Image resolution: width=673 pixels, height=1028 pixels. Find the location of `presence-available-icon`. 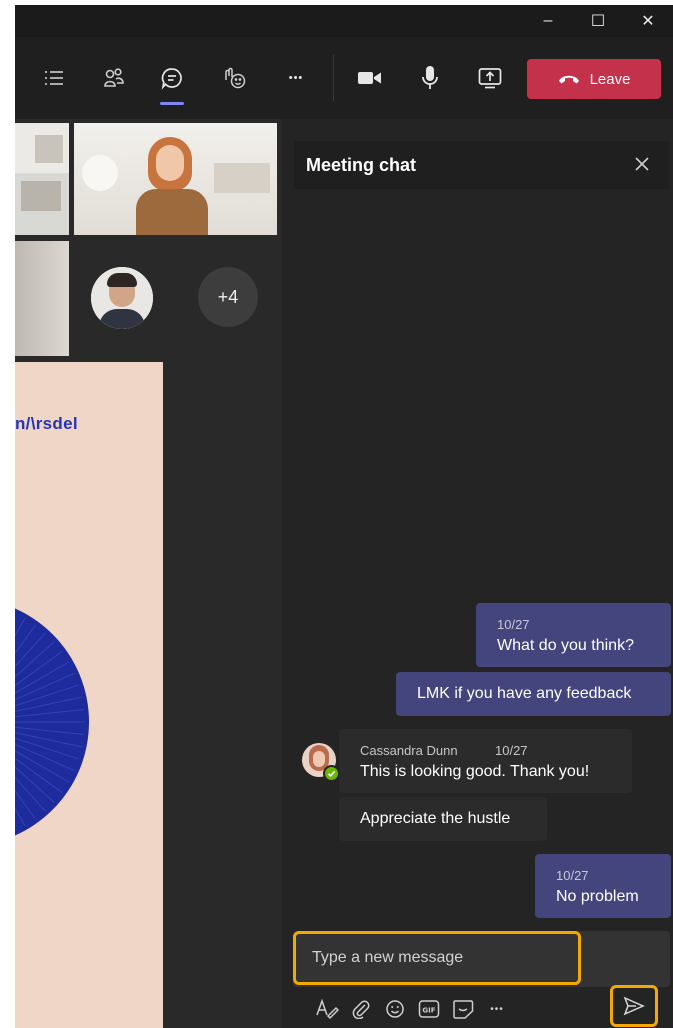

presence-available-icon is located at coordinates (331, 773).